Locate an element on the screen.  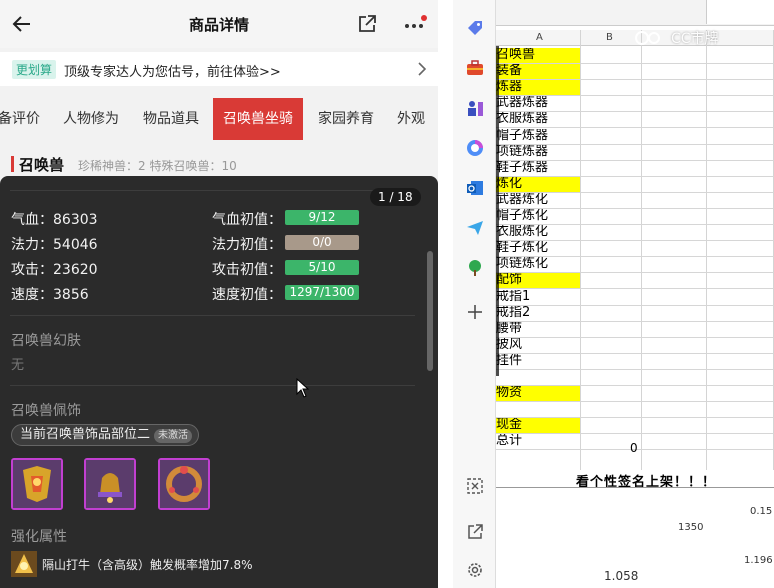
cell-a: 帽子炼化 is located at coordinates (538, 216).